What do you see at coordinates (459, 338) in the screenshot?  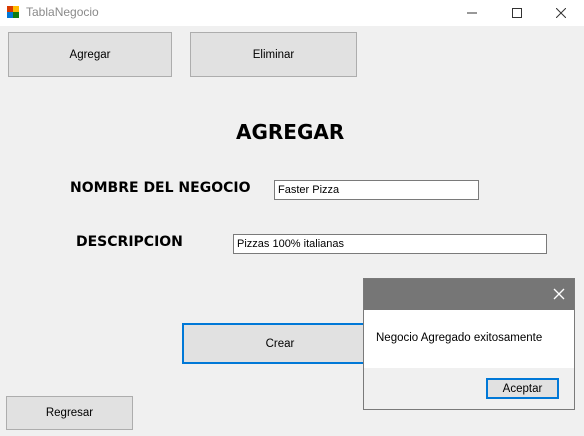 I see `dialog-message: Negocio Agregado exitosamente` at bounding box center [459, 338].